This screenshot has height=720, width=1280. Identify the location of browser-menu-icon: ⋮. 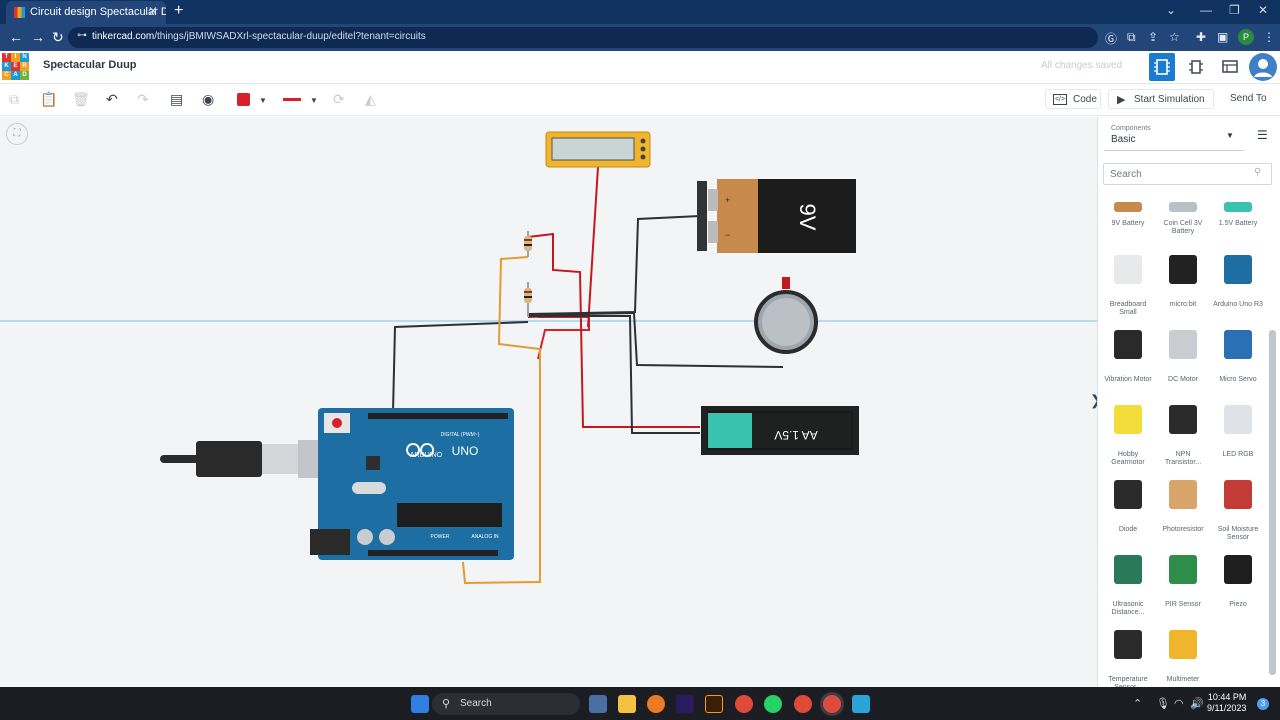
(1269, 37).